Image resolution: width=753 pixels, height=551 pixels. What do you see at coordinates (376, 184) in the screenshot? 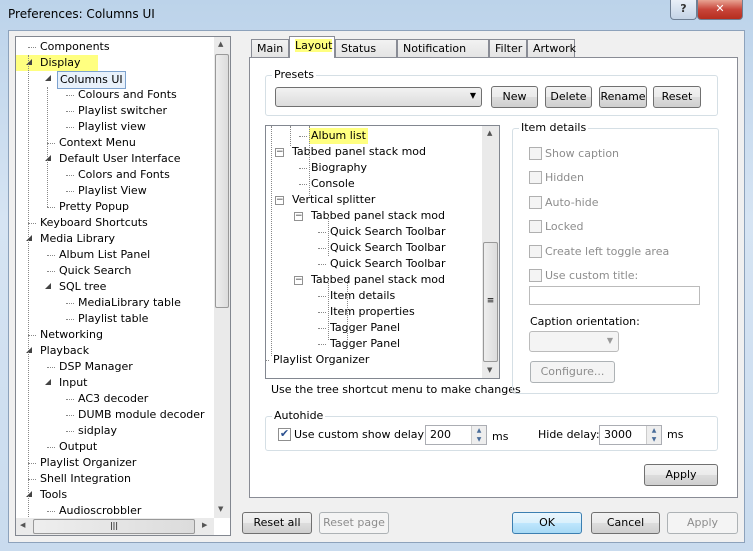
I see `layout-tree-item: Console` at bounding box center [376, 184].